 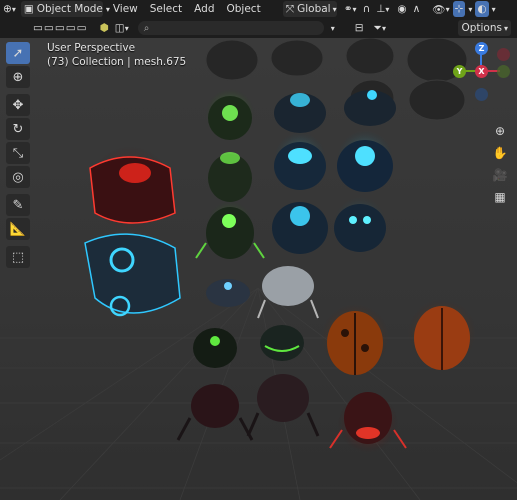 I want to click on options-label: Options, so click(x=481, y=28).